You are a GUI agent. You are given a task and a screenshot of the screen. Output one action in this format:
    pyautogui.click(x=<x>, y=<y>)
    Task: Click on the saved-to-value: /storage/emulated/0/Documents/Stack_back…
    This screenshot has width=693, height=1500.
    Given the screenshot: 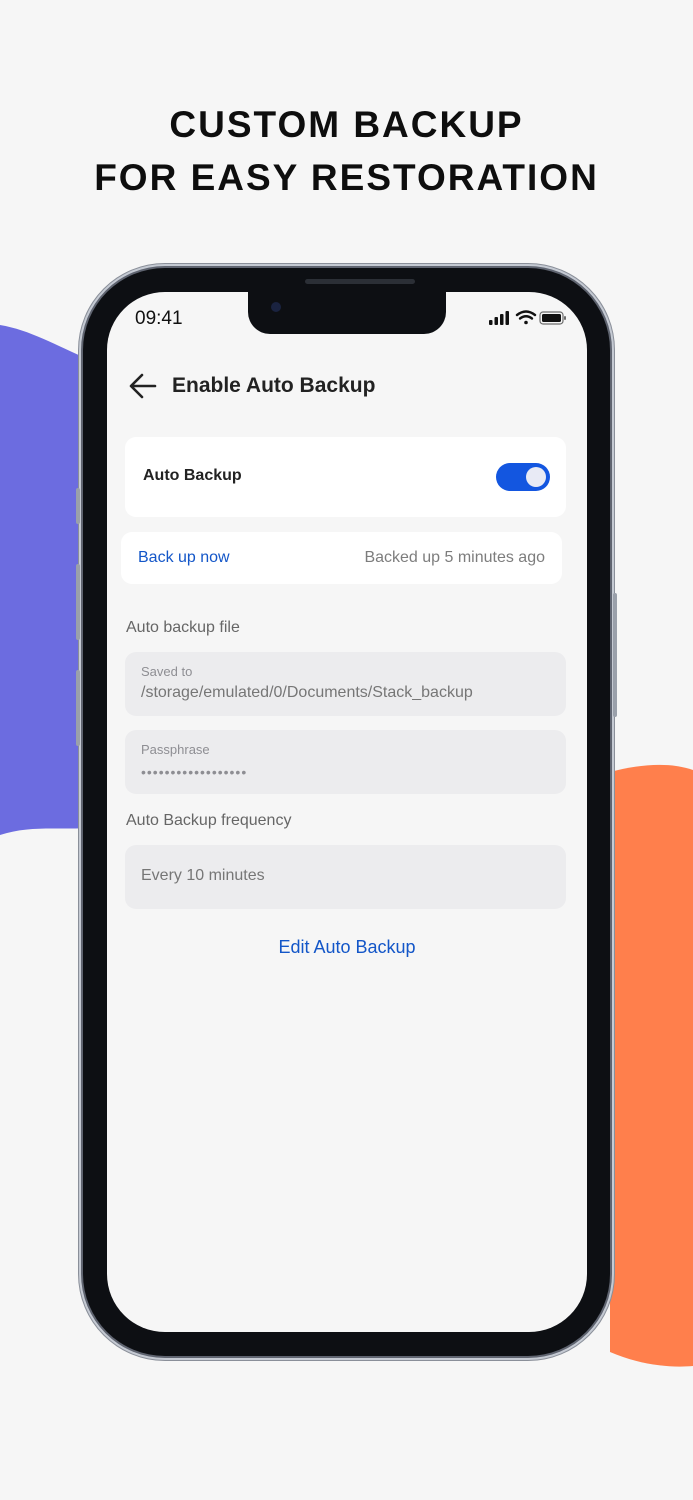 What is the action you would take?
    pyautogui.click(x=307, y=692)
    